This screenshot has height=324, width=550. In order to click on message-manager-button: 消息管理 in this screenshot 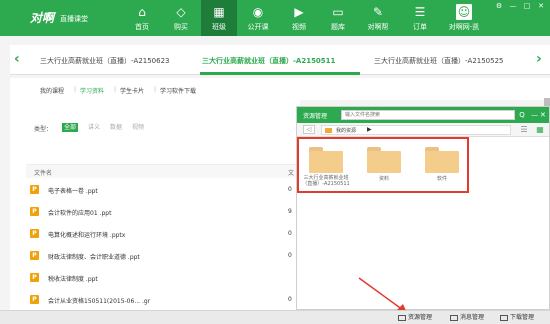, I will do `click(467, 318)`.